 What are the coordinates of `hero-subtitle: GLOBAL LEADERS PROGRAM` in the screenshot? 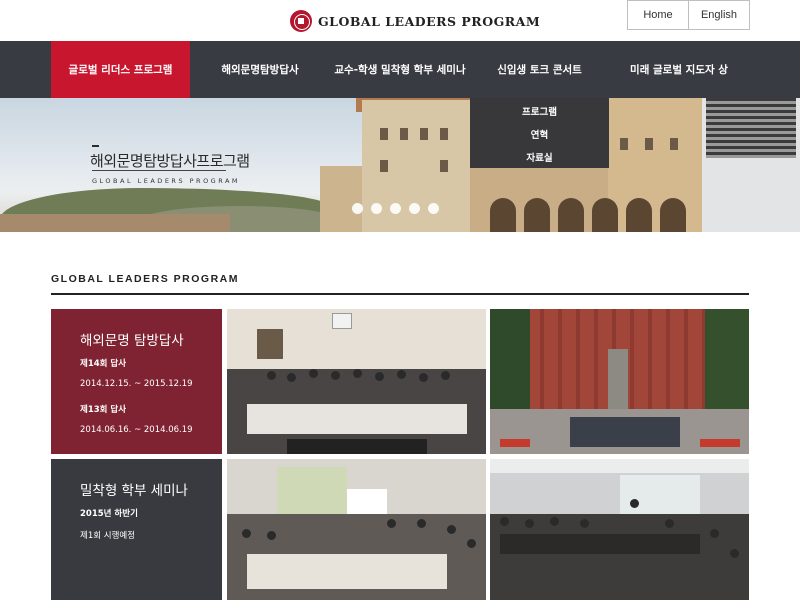 It's located at (166, 181).